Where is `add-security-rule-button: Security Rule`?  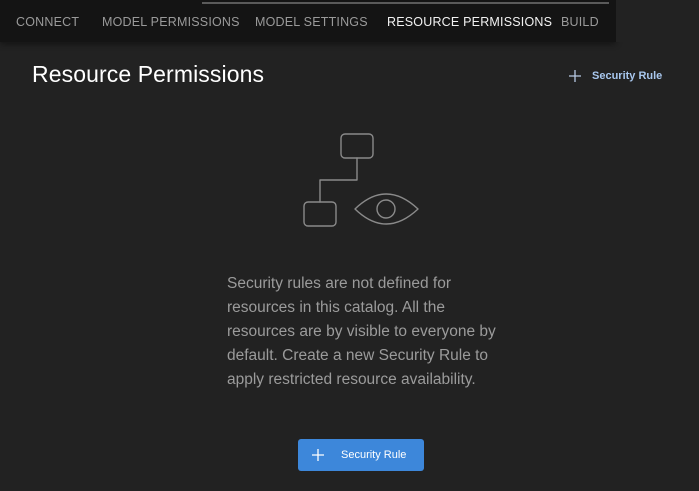 add-security-rule-button: Security Rule is located at coordinates (361, 455).